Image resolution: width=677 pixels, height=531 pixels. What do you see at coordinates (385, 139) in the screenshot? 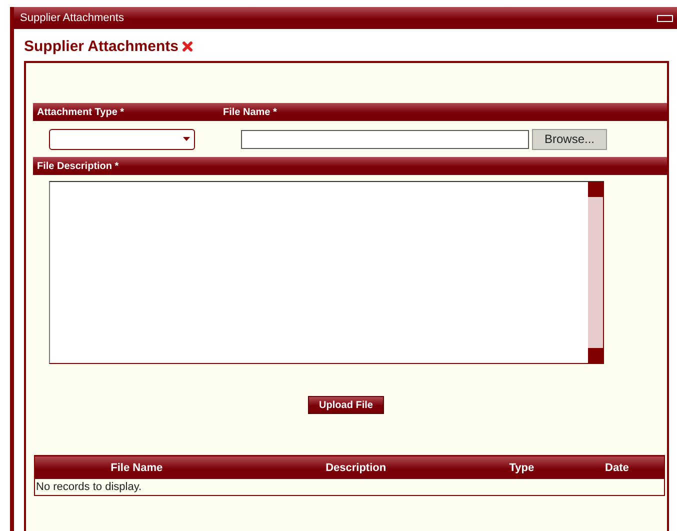
I see `file-name-field` at bounding box center [385, 139].